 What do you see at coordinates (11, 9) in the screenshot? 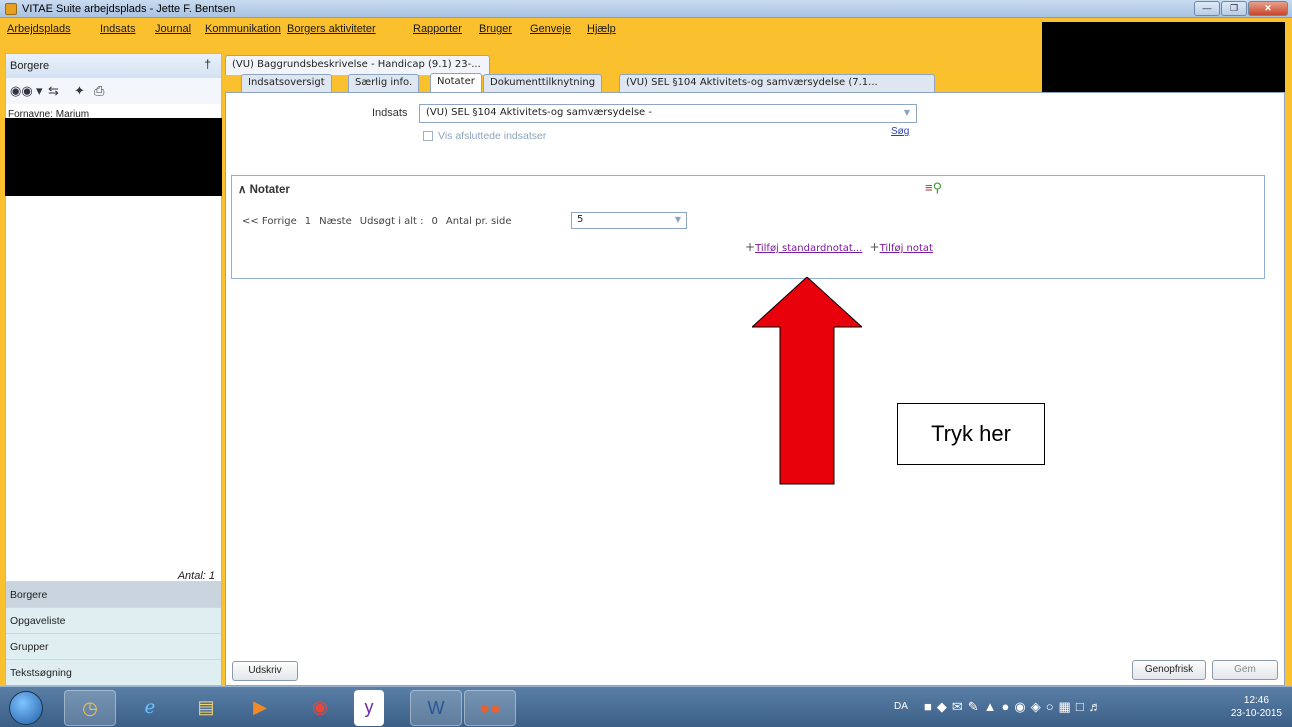
I see `app-icon` at bounding box center [11, 9].